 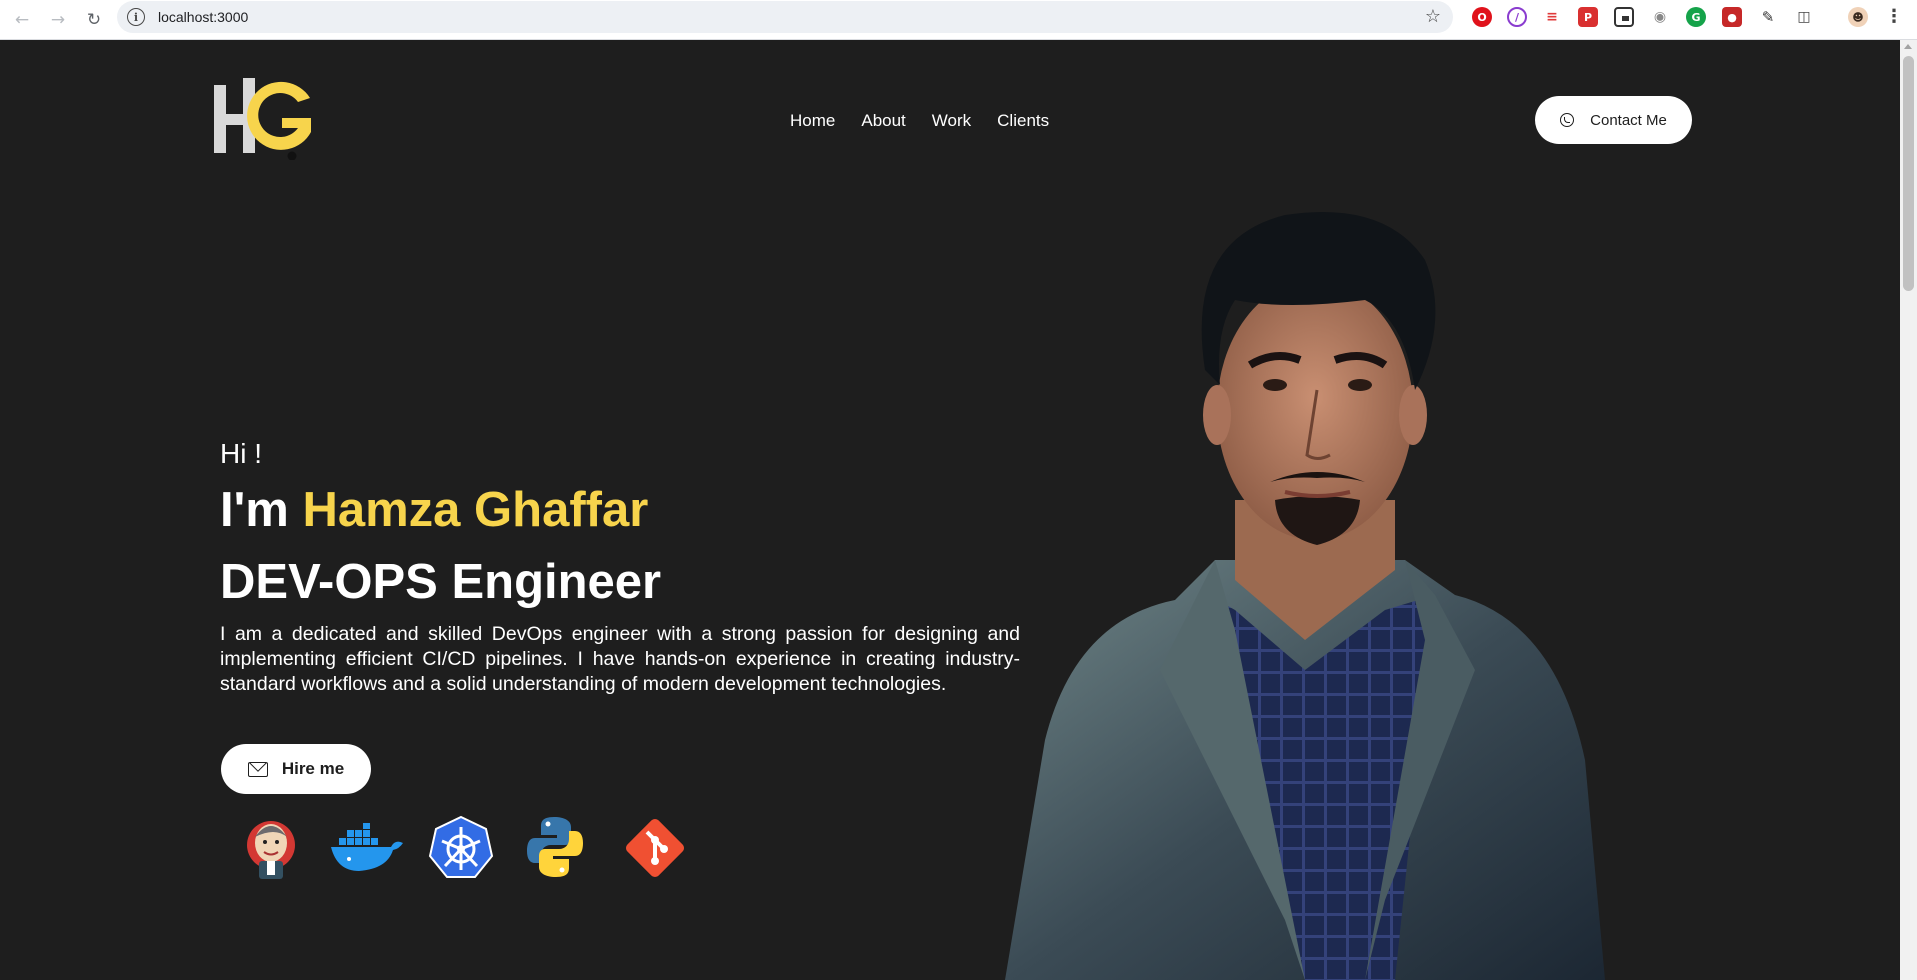 What do you see at coordinates (1804, 17) in the screenshot?
I see `puzzle-icon: ◫` at bounding box center [1804, 17].